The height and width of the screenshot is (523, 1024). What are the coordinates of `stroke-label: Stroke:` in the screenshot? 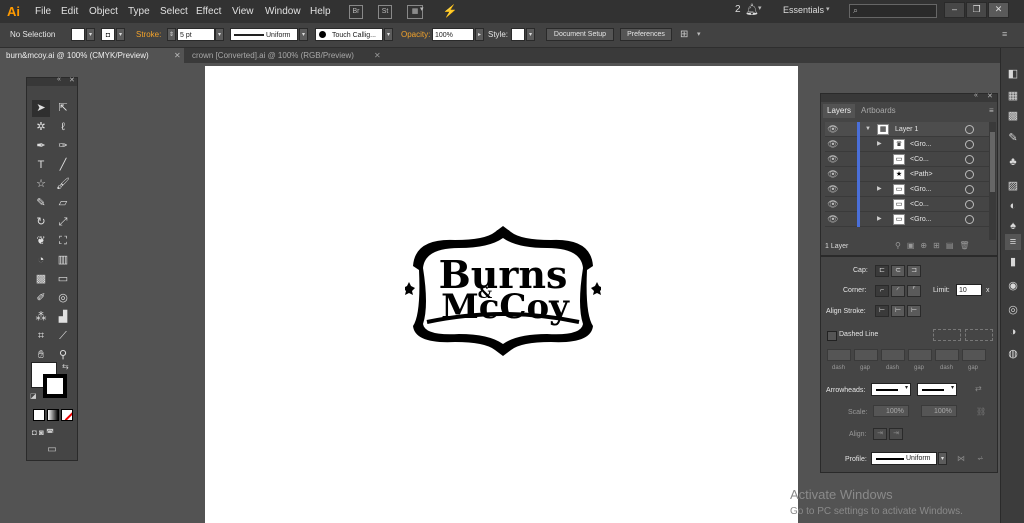 It's located at (148, 35).